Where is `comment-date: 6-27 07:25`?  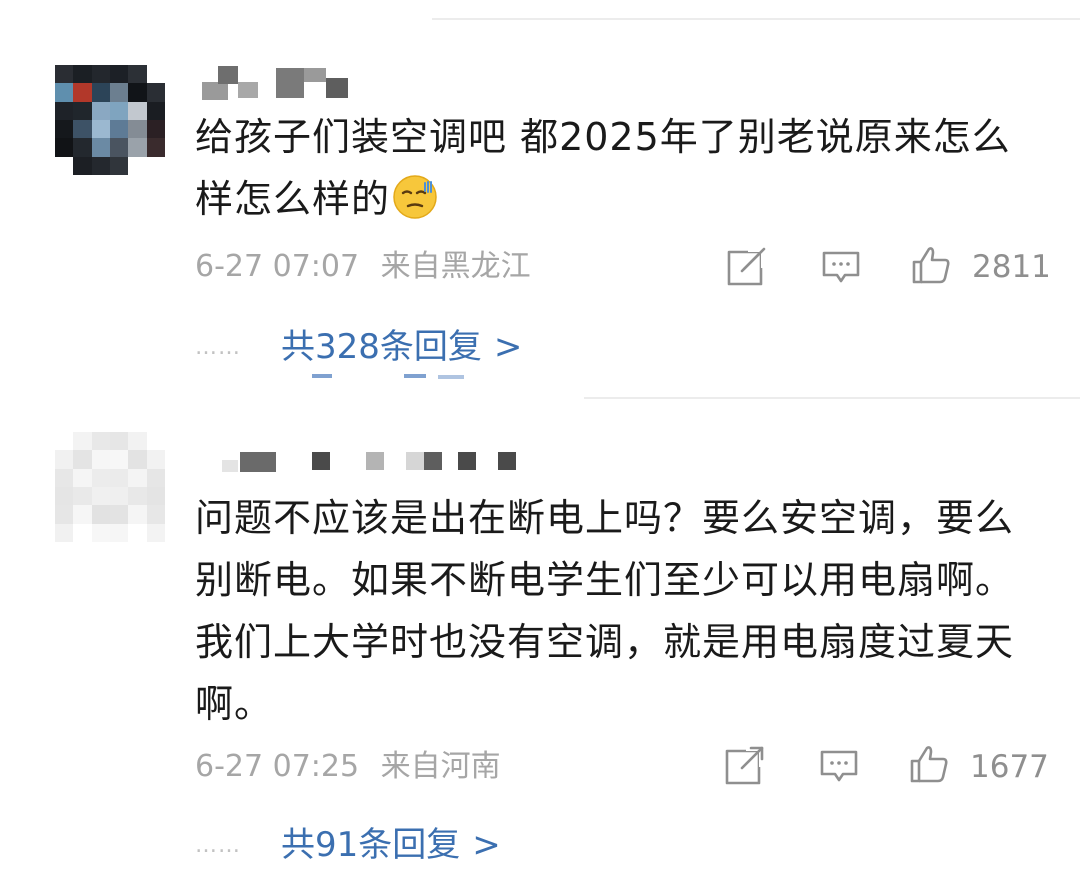 comment-date: 6-27 07:25 is located at coordinates (277, 766).